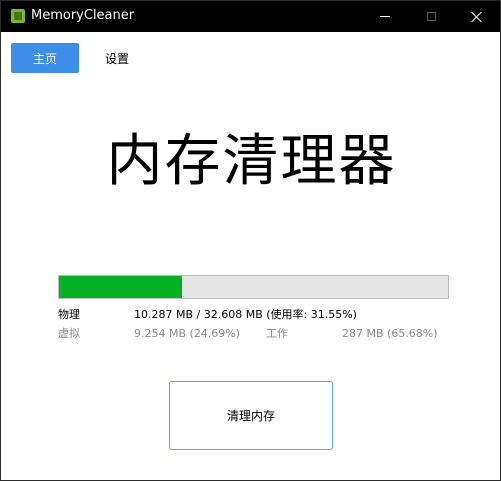 This screenshot has width=501, height=481. Describe the element at coordinates (18, 16) in the screenshot. I see `memory-chip-icon` at that location.